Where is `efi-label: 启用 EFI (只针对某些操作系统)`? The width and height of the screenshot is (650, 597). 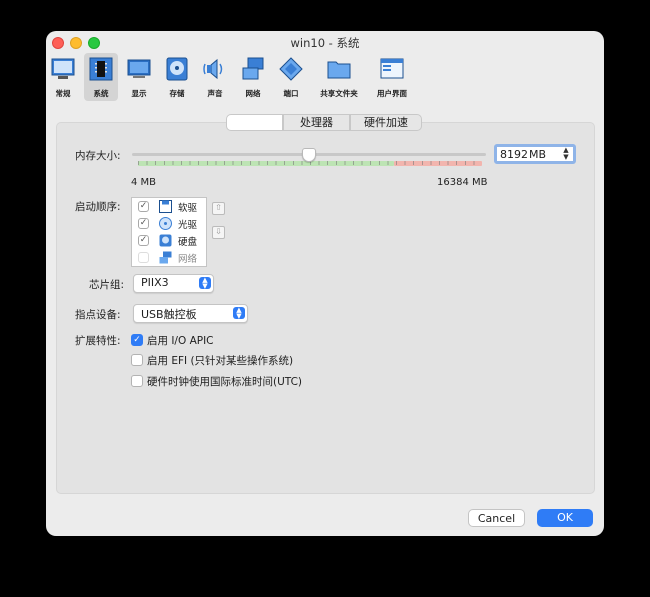
efi-label: 启用 EFI (只针对某些操作系统) is located at coordinates (220, 361).